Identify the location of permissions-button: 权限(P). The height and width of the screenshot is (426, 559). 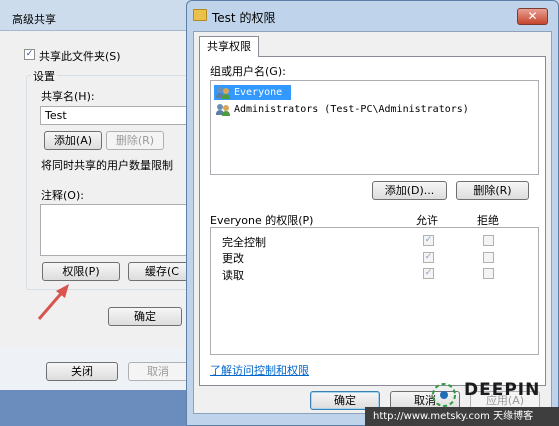
(81, 271).